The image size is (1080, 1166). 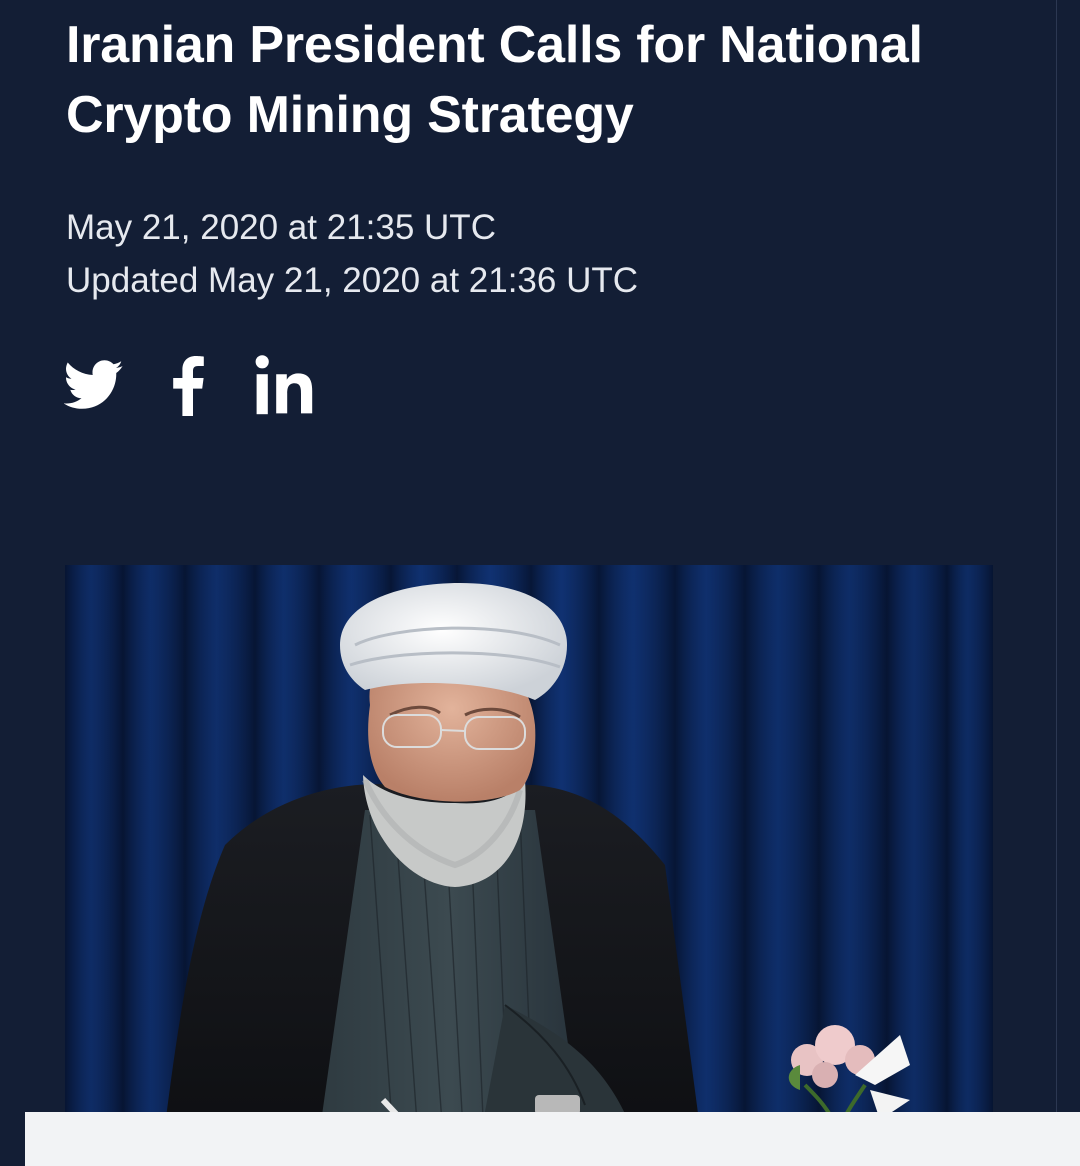 What do you see at coordinates (352, 280) in the screenshot?
I see `updated-date: Updated May 21, 2020 at 21:36 UTC` at bounding box center [352, 280].